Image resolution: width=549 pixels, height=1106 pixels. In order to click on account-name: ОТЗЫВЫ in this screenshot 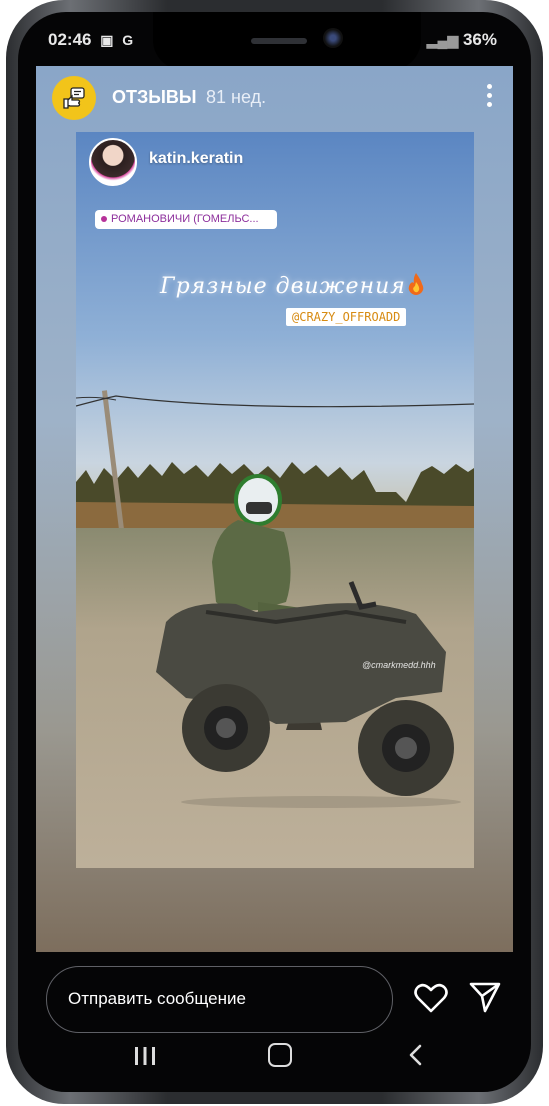, I will do `click(154, 97)`.